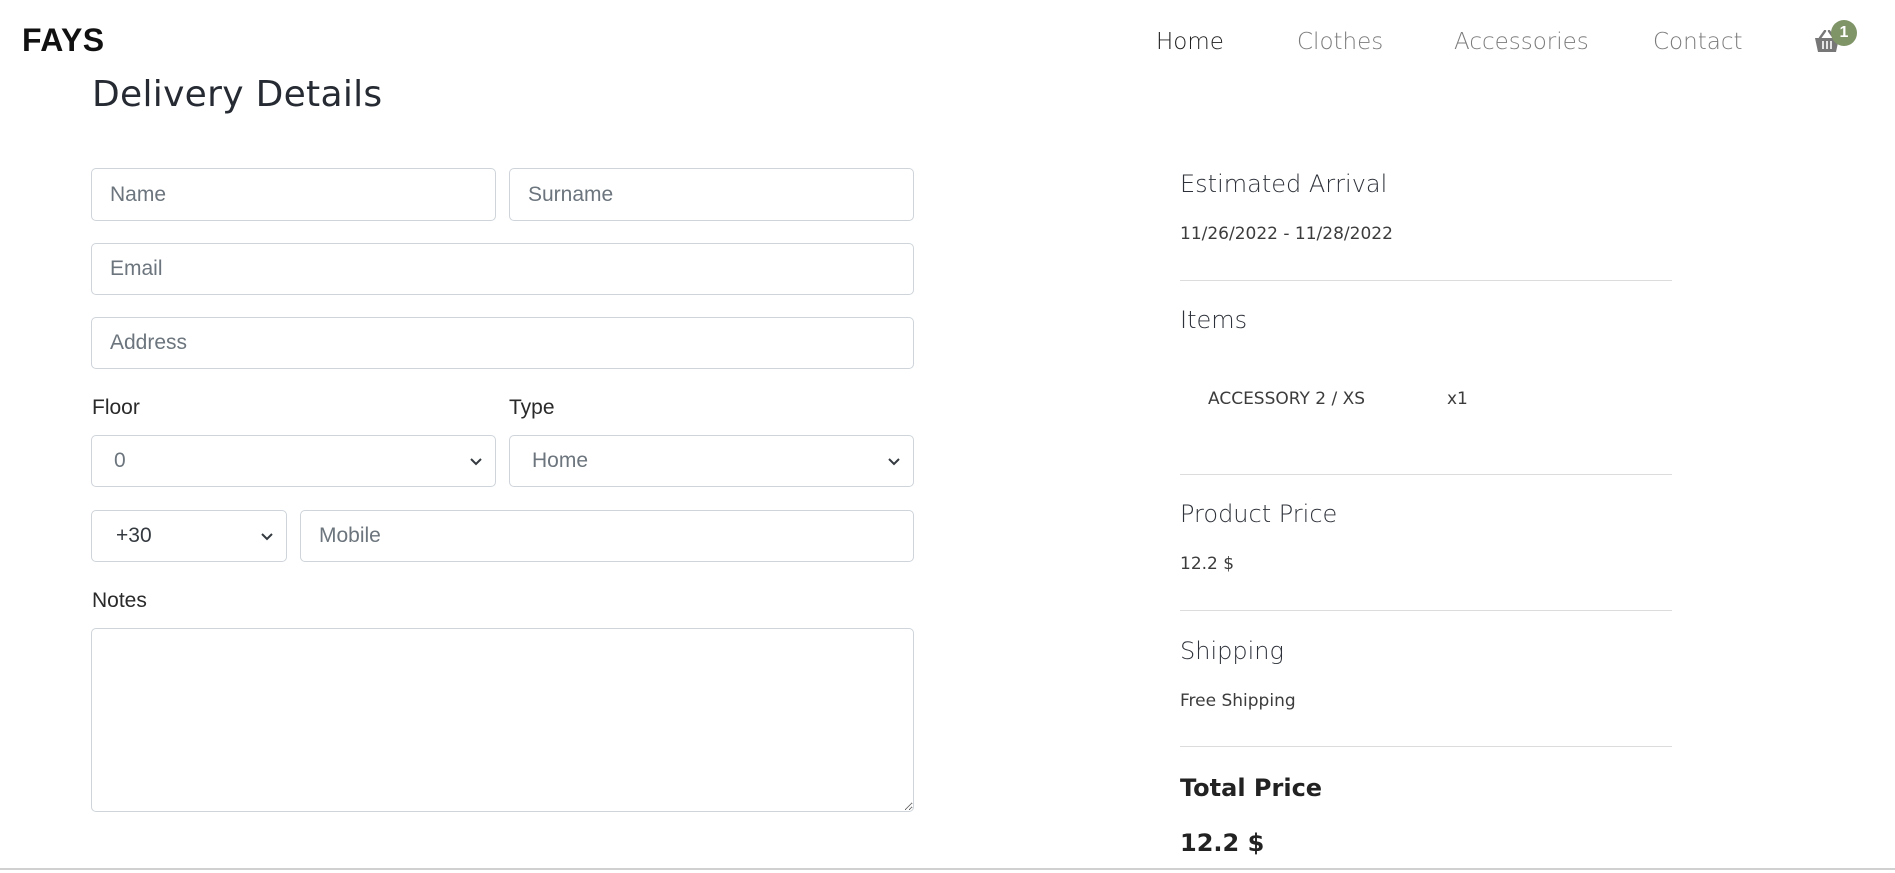 The width and height of the screenshot is (1895, 873). I want to click on brand-logo: FAYS, so click(63, 40).